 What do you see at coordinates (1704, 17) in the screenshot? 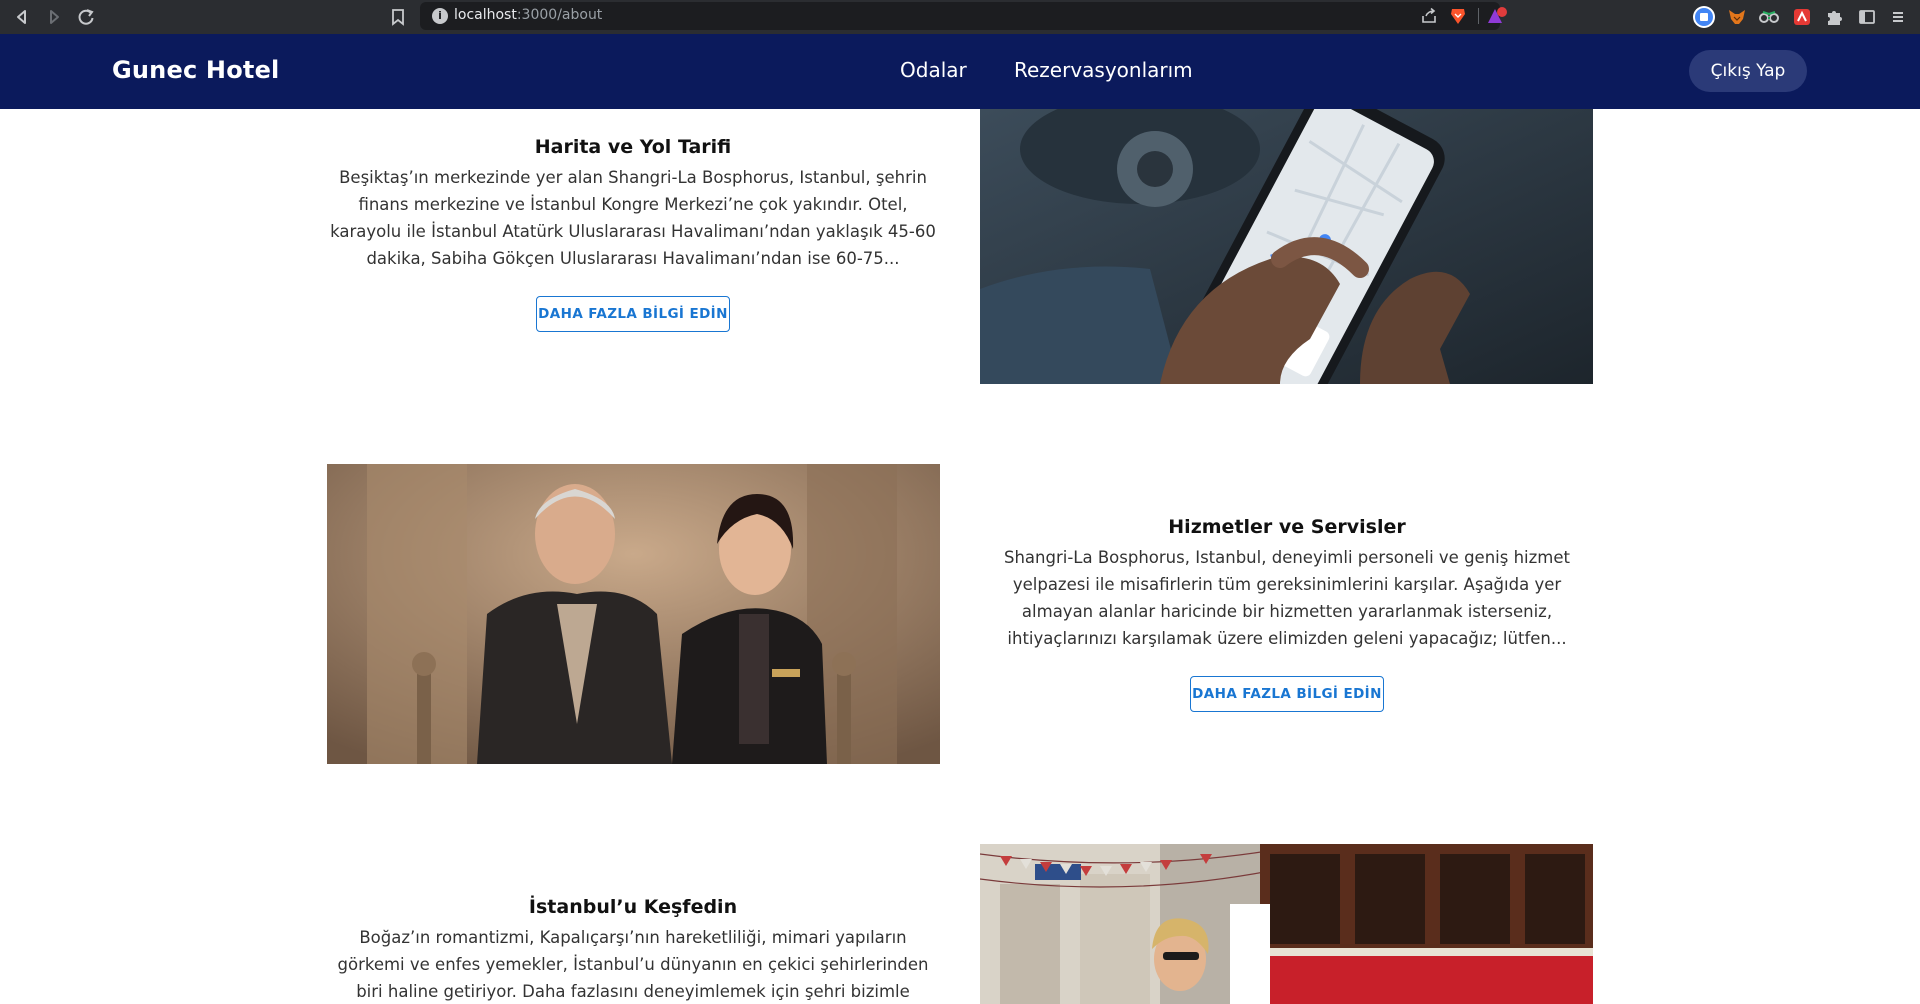
I see `translate-extension-icon` at bounding box center [1704, 17].